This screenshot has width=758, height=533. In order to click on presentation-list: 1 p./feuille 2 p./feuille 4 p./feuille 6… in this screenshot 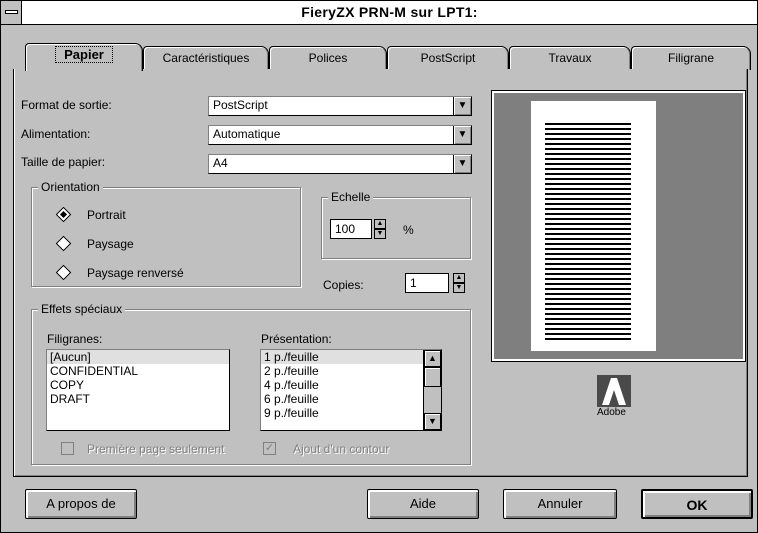, I will do `click(351, 390)`.